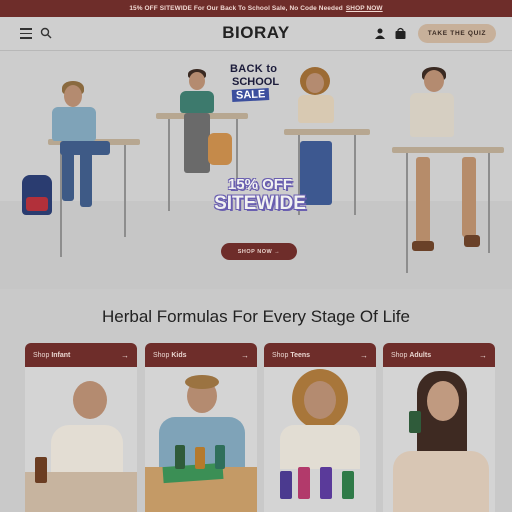 This screenshot has width=512, height=512. What do you see at coordinates (201, 355) in the screenshot?
I see `card-header: Shop Kids →` at bounding box center [201, 355].